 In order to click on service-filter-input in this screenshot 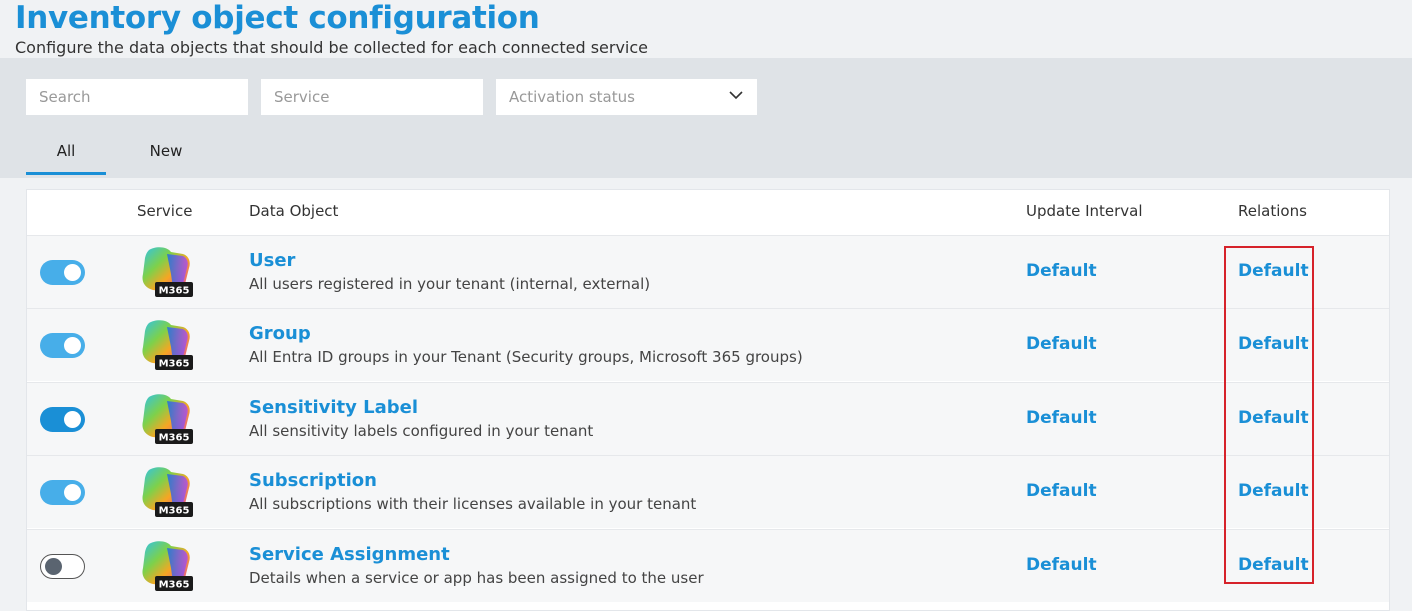, I will do `click(372, 97)`.